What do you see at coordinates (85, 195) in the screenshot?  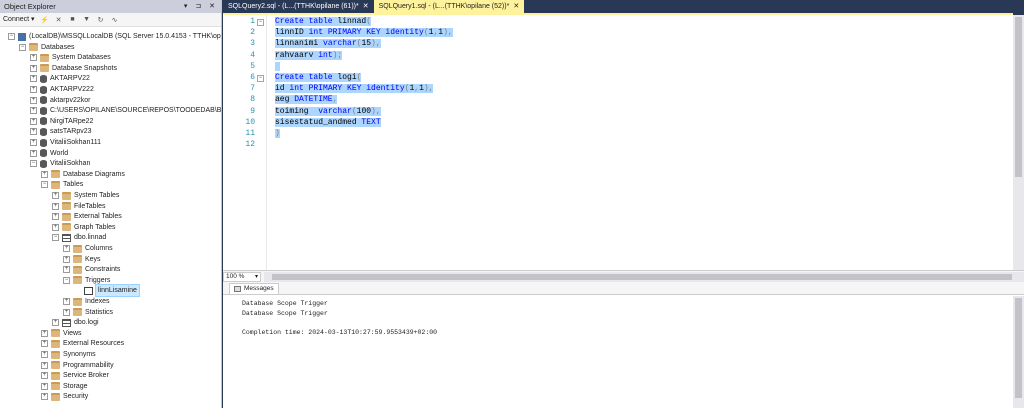 I see `tree-node: + System Tables` at bounding box center [85, 195].